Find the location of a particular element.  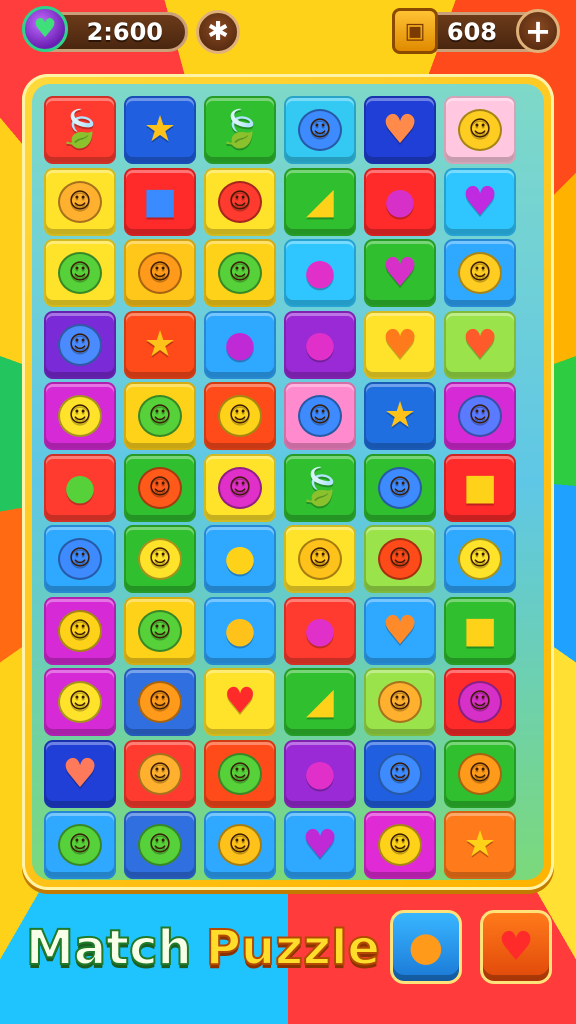

octopus-icon: ☺ is located at coordinates (160, 702).